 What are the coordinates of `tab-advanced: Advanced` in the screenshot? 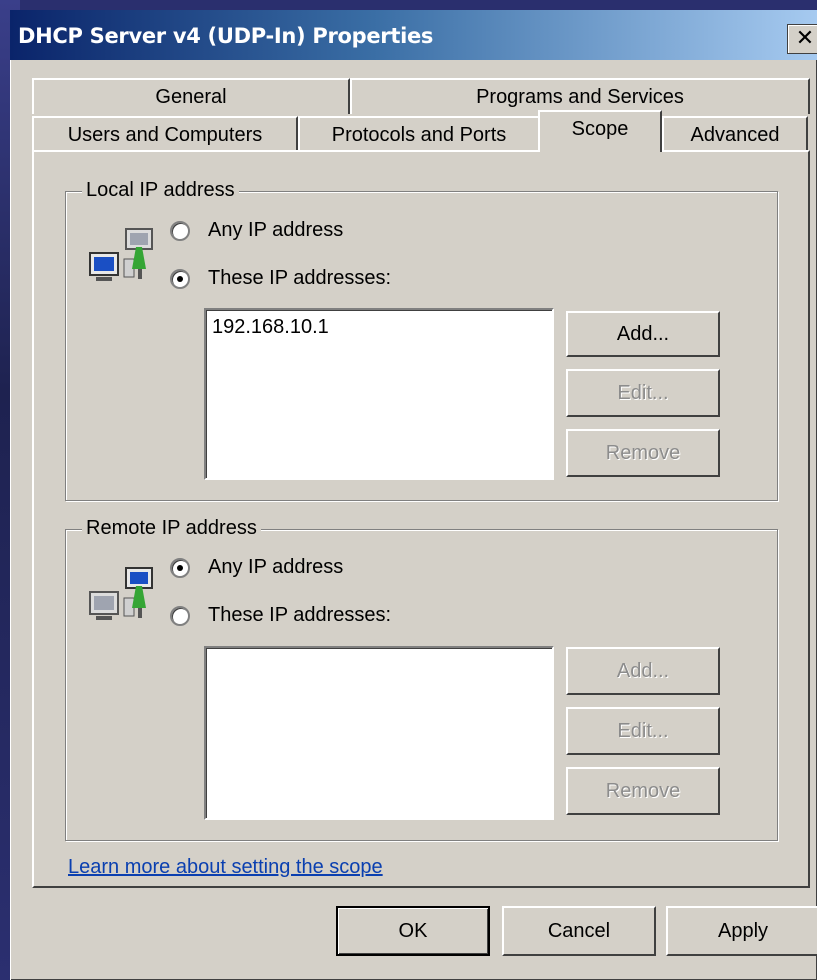 It's located at (735, 134).